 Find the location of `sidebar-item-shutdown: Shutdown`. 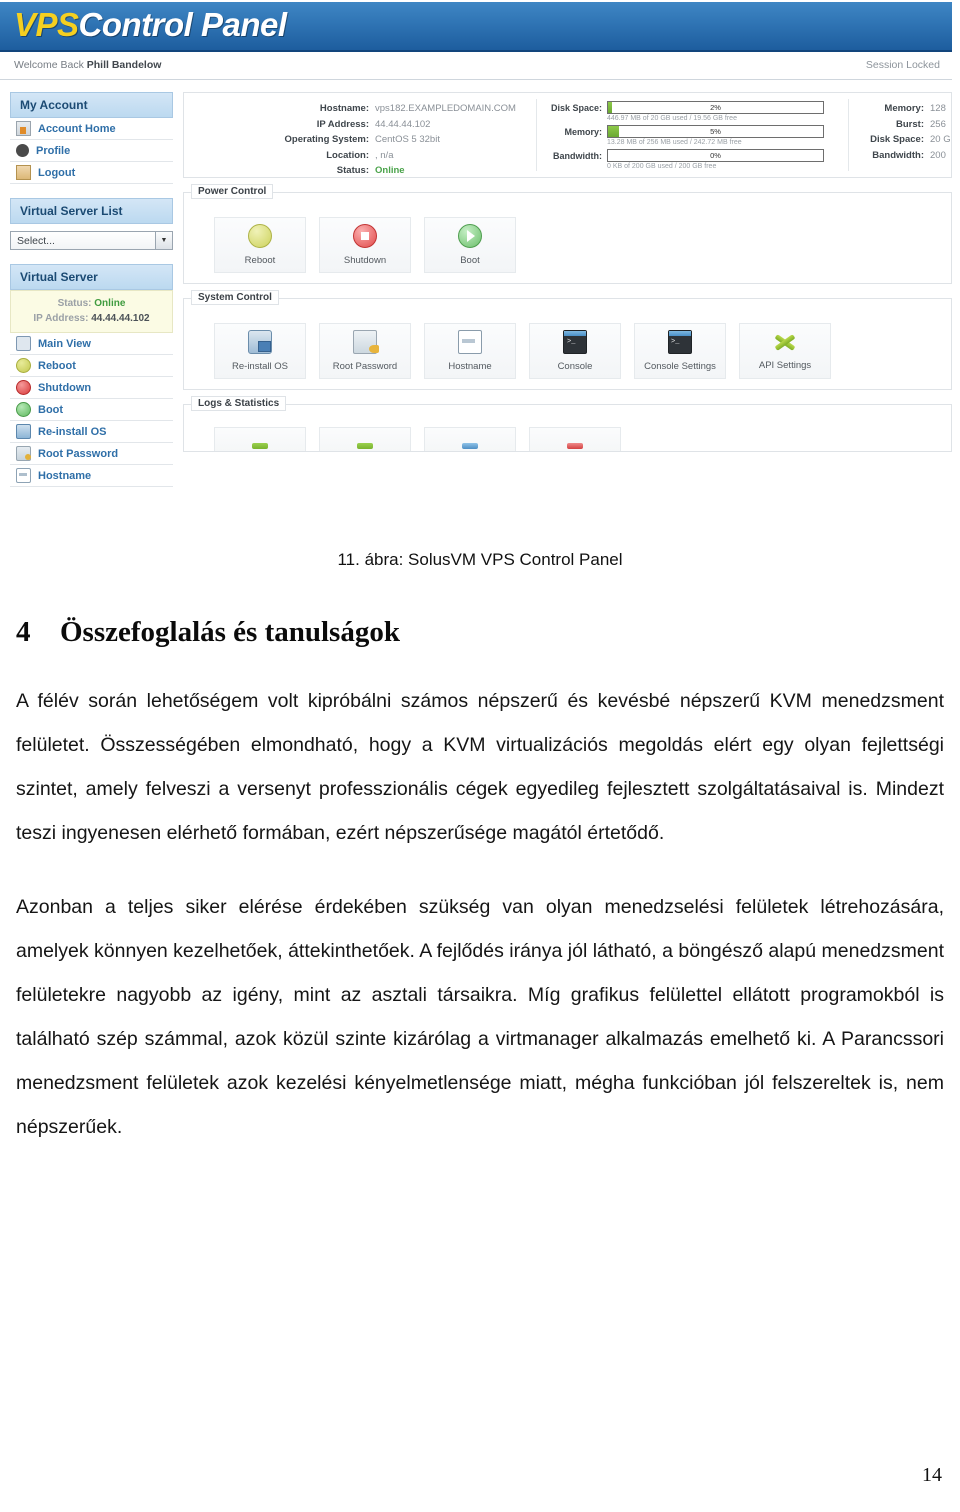

sidebar-item-shutdown: Shutdown is located at coordinates (91, 388).